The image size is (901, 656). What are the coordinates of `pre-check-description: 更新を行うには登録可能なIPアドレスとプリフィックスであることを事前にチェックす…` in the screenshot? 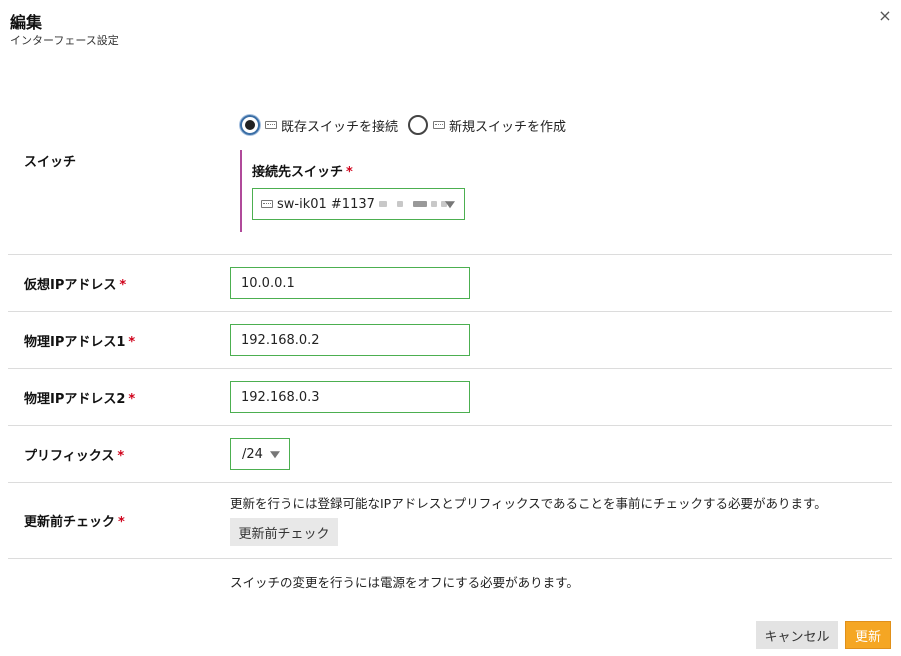 It's located at (528, 503).